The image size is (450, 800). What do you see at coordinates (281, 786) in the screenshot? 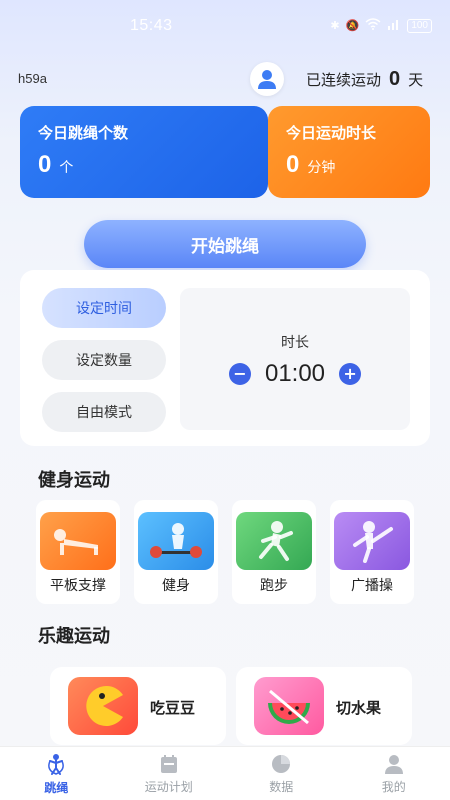
I see `tab-label: 数据` at bounding box center [281, 786].